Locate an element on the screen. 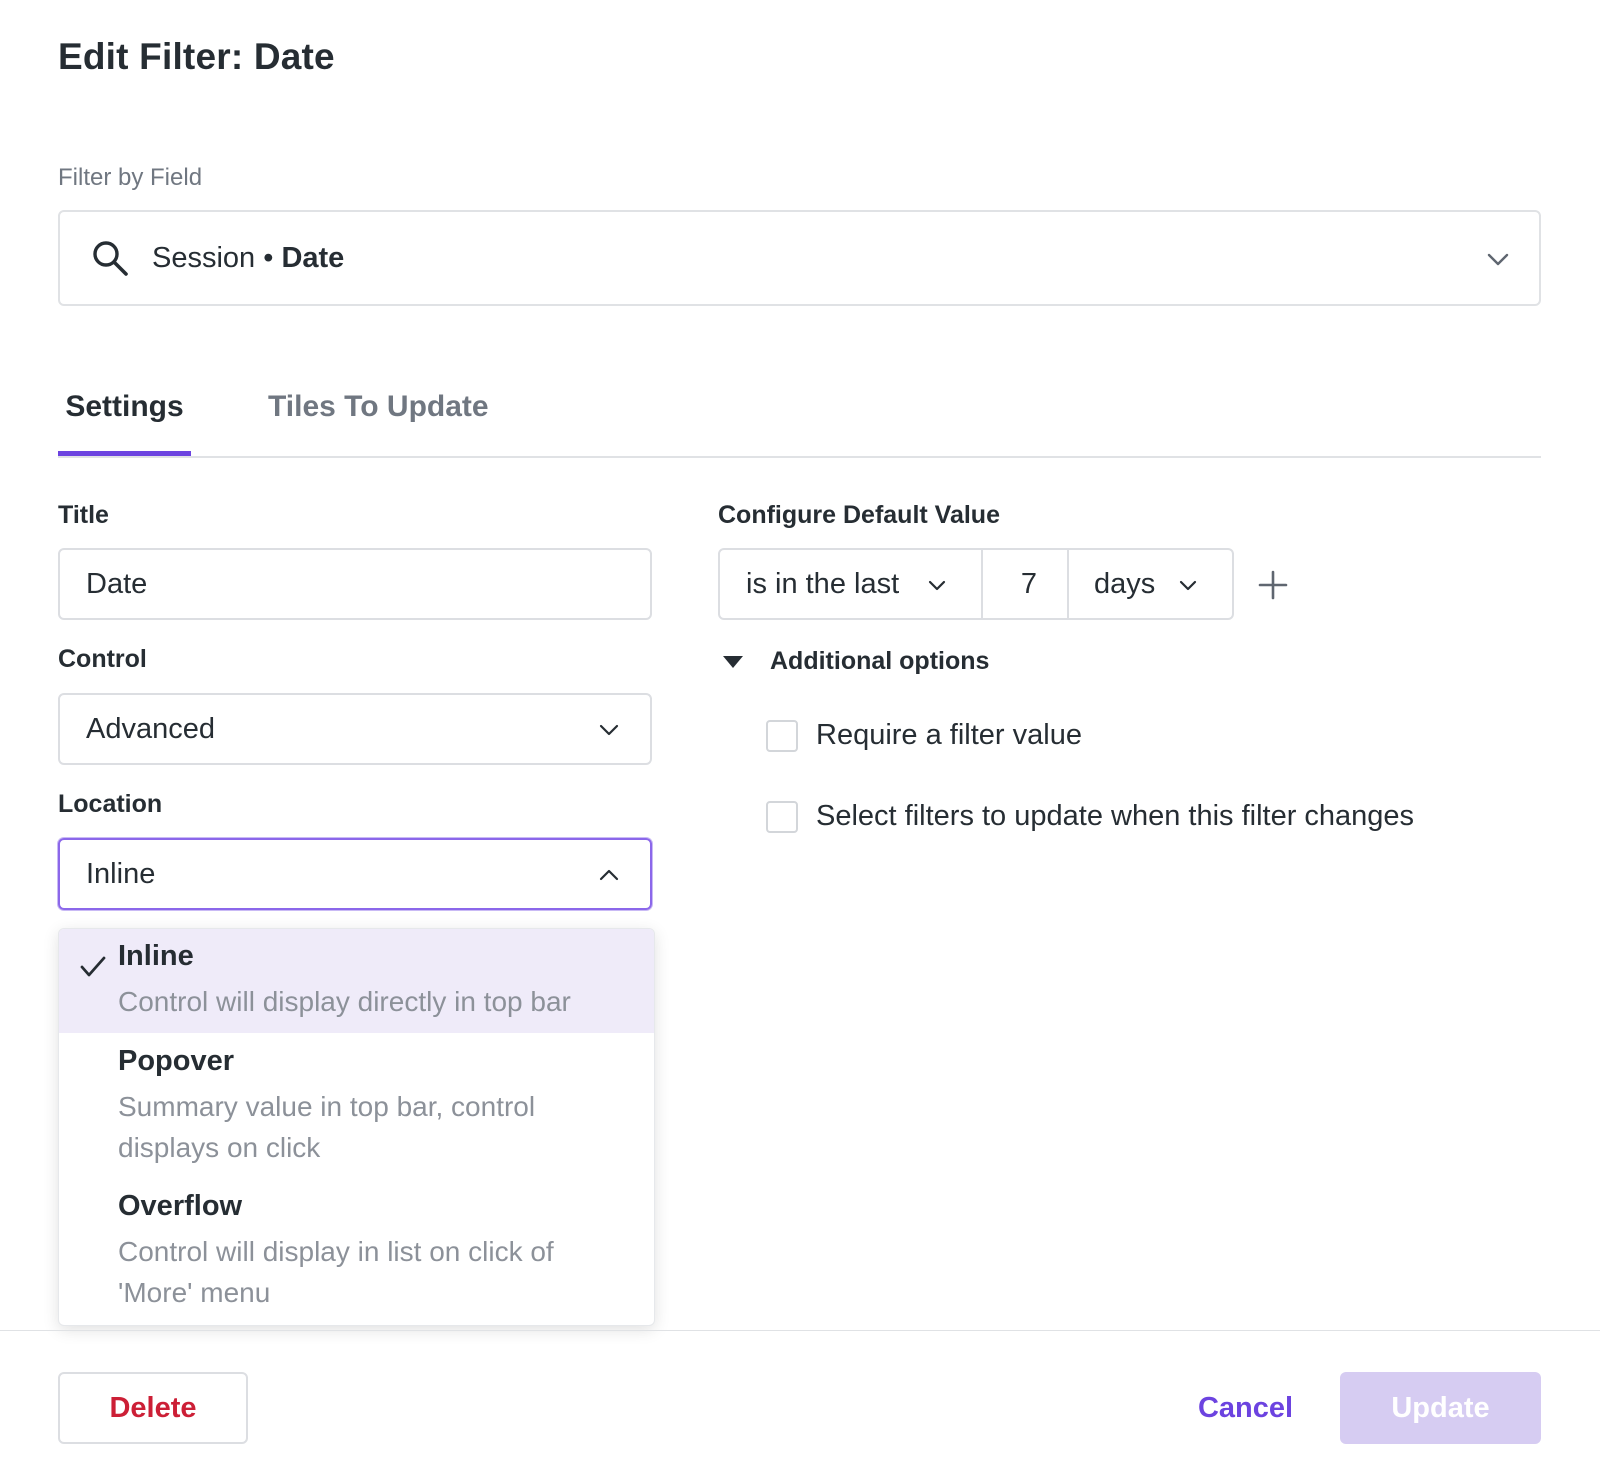 The height and width of the screenshot is (1479, 1600). caret-down-icon is located at coordinates (733, 661).